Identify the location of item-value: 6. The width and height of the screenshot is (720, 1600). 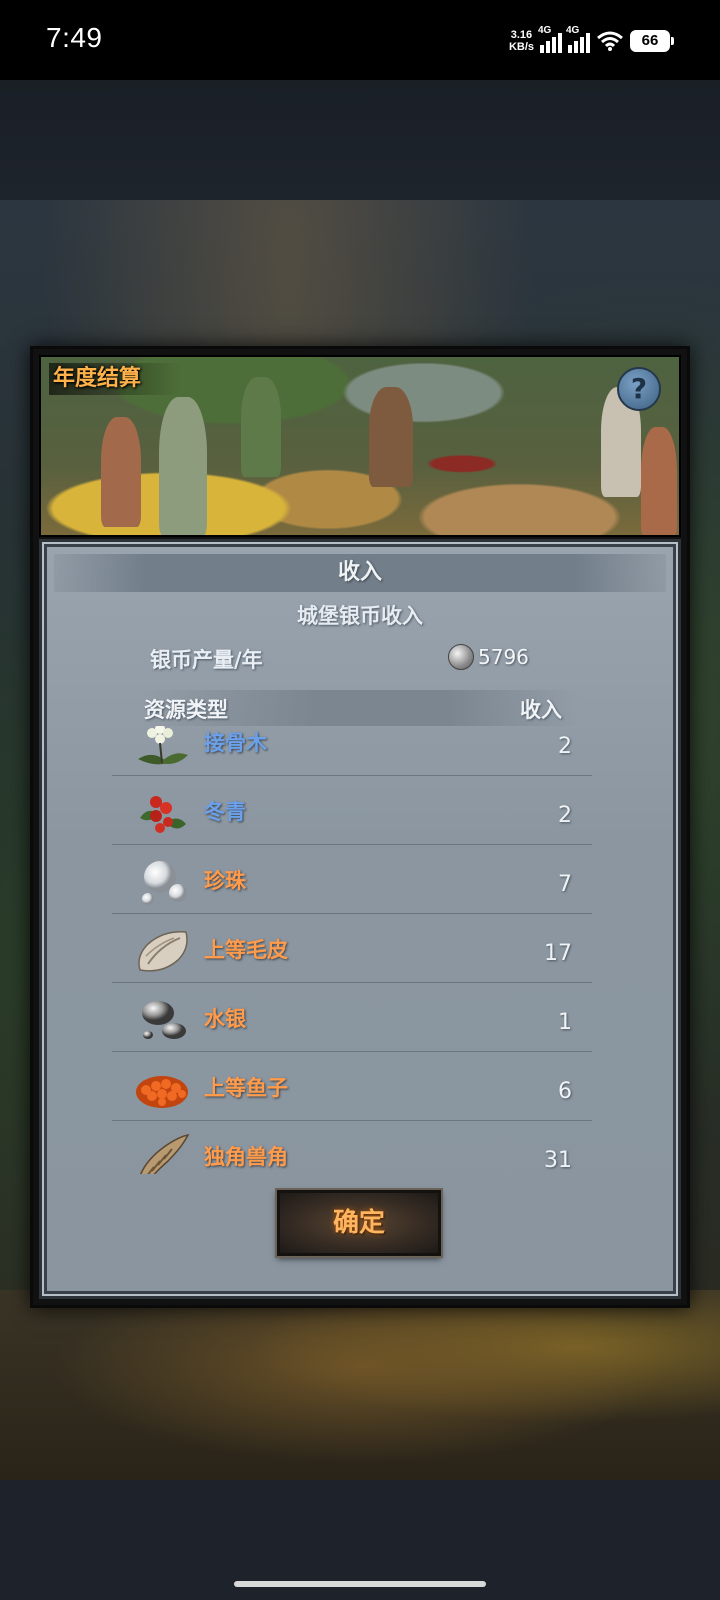
(565, 1091).